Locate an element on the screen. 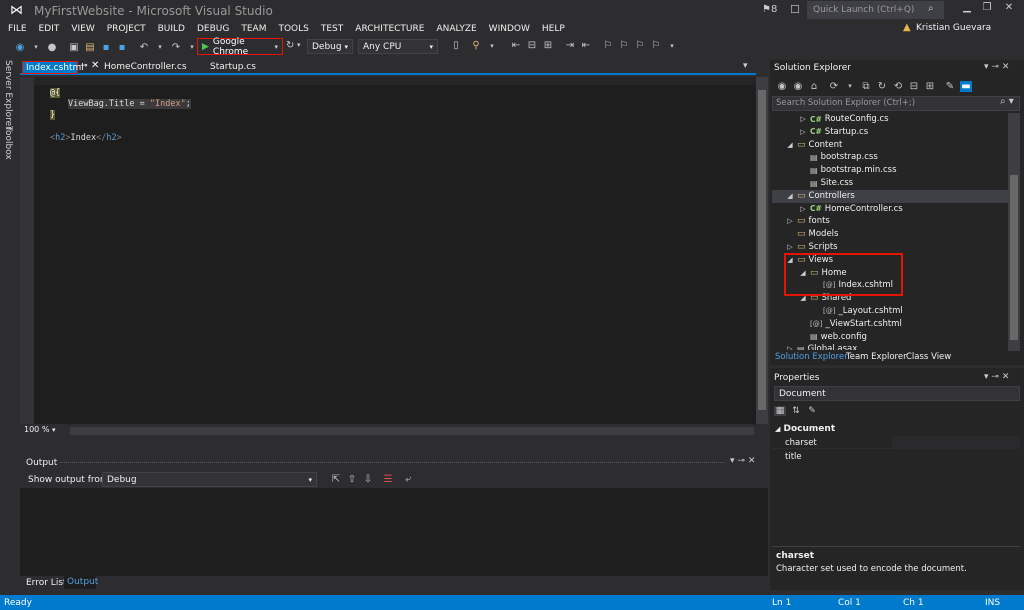  back-icon: ◉ is located at coordinates (20, 47).